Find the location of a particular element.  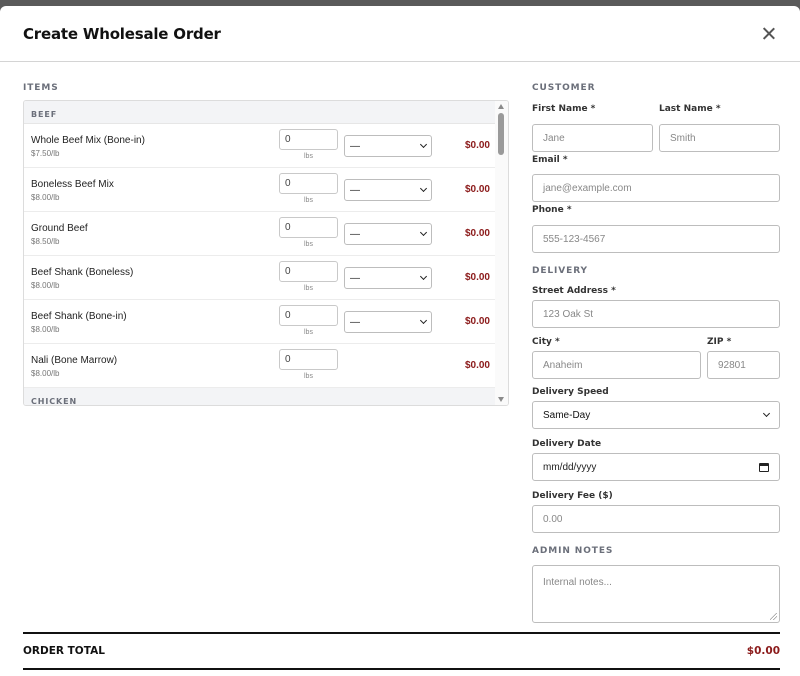

modal-title: Create Wholesale Order is located at coordinates (122, 33).